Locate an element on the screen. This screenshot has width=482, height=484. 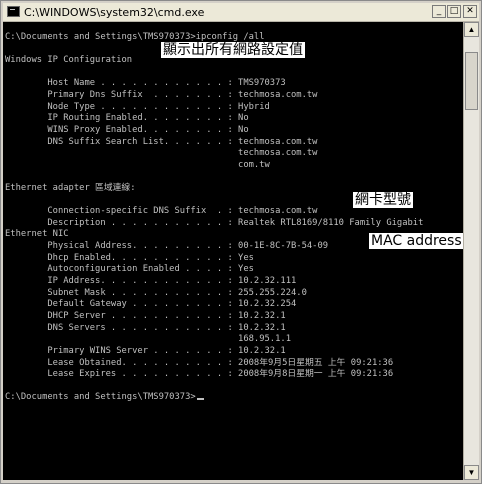
console-line: Ethernet NIC is located at coordinates (37, 234).